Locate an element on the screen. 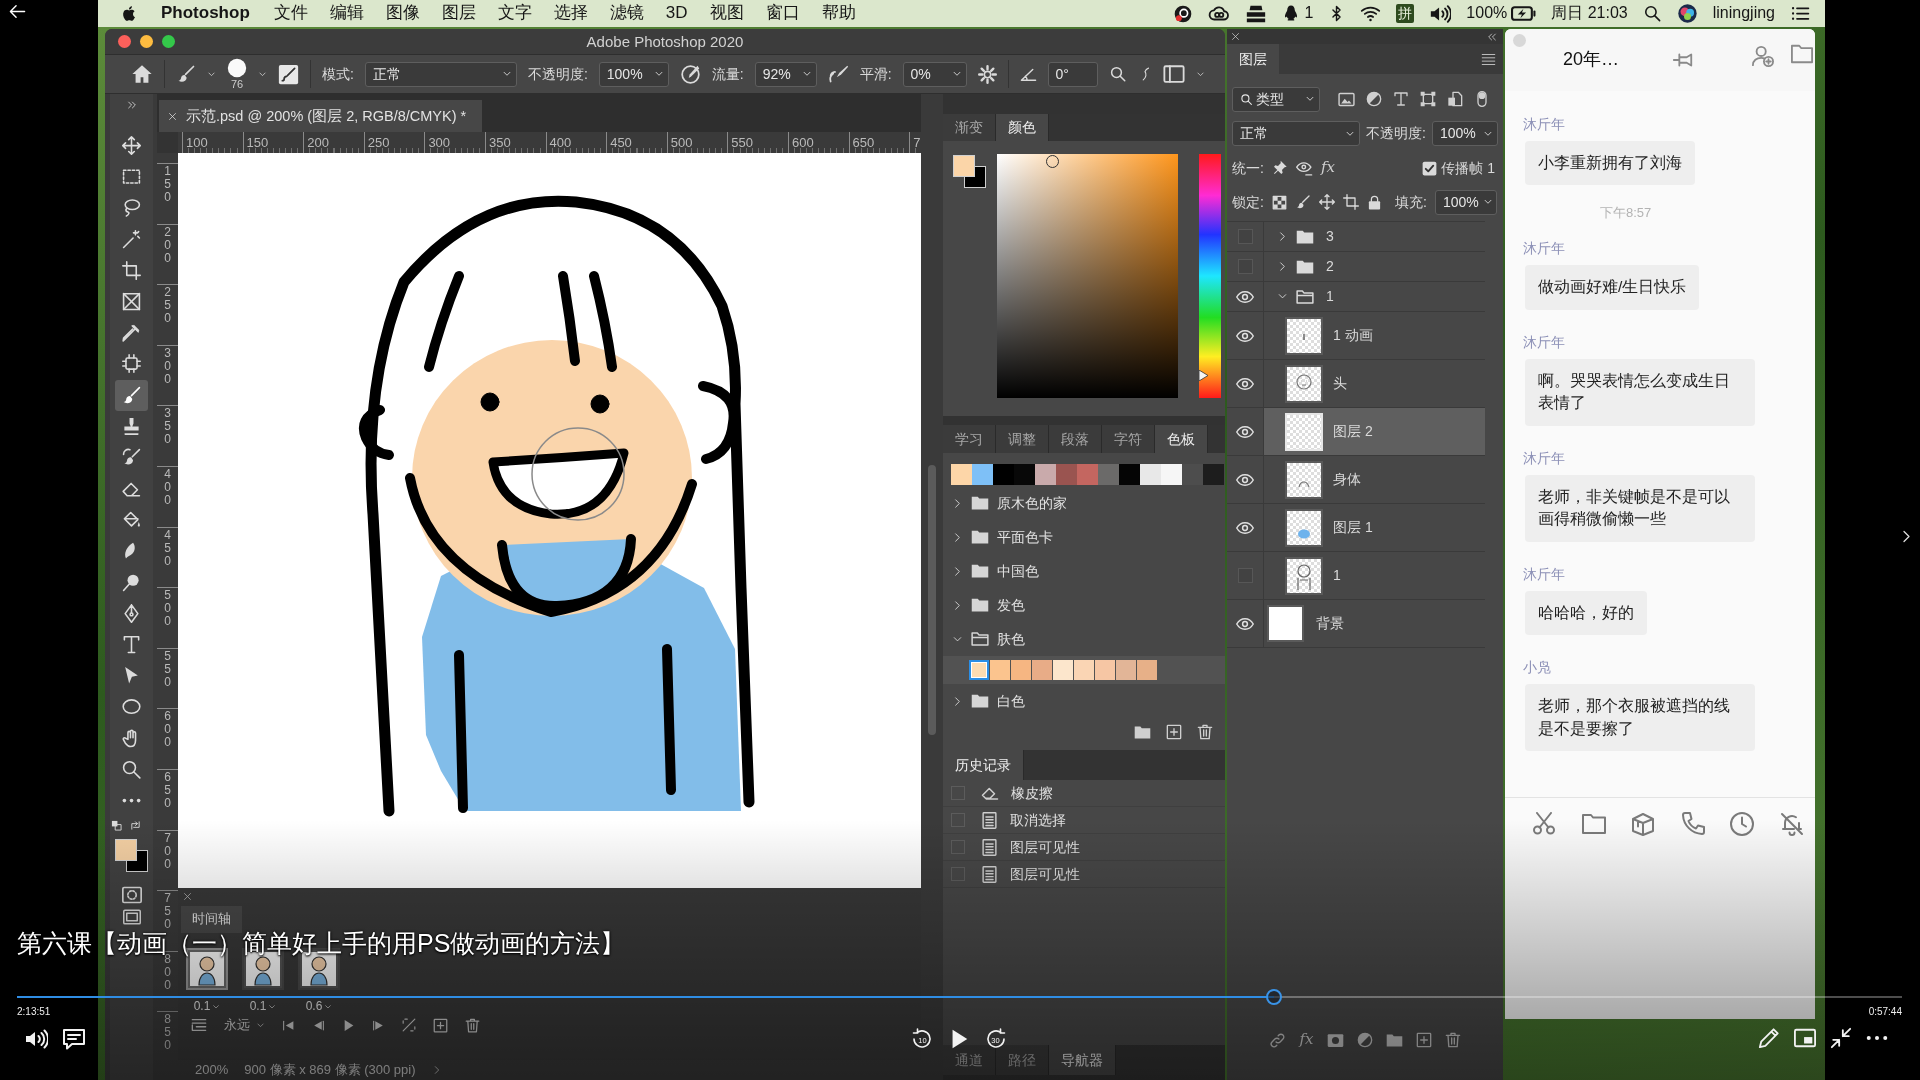 This screenshot has height=1080, width=1920. swatch-group-name: 白色 is located at coordinates (1011, 701).